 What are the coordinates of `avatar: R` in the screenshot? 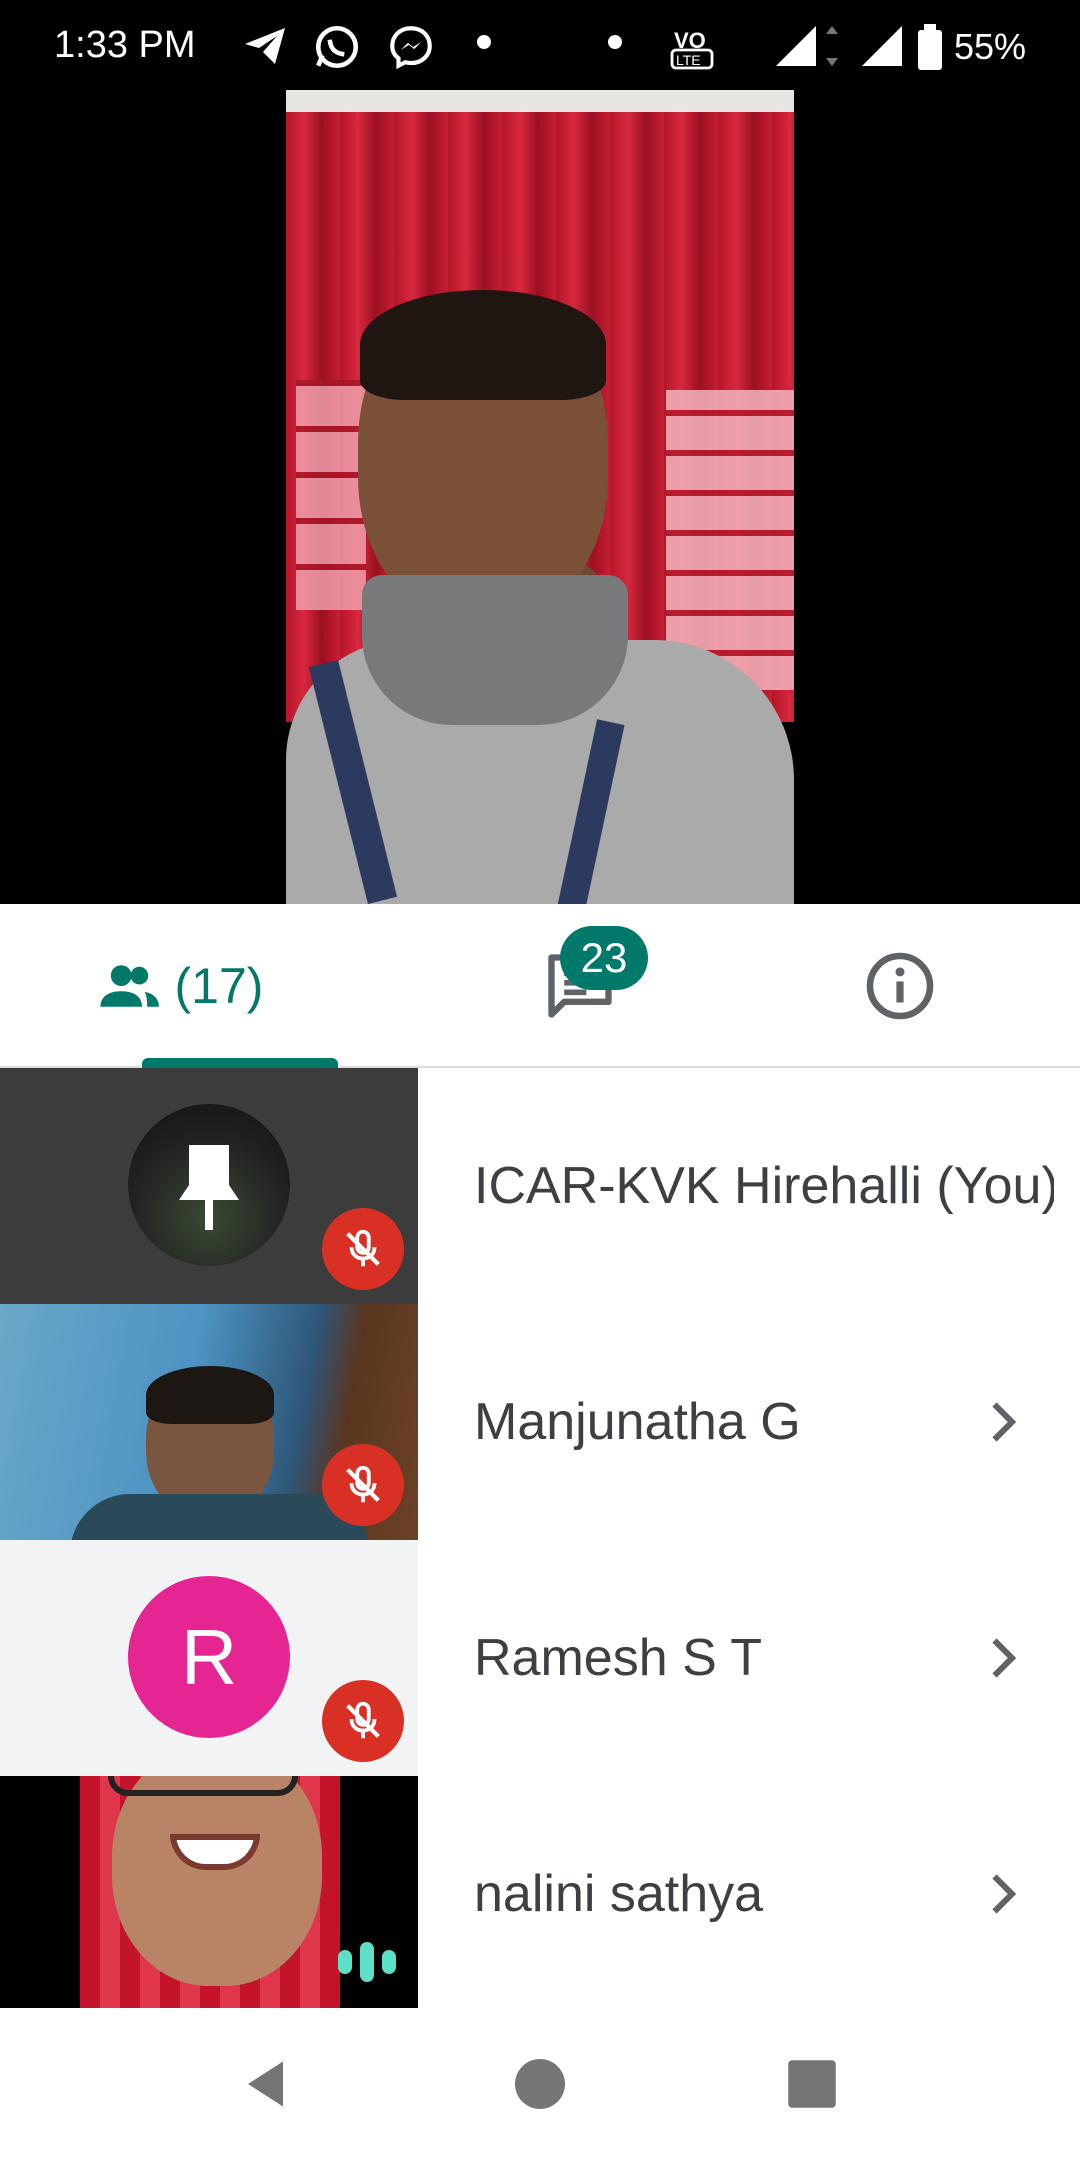 It's located at (209, 1657).